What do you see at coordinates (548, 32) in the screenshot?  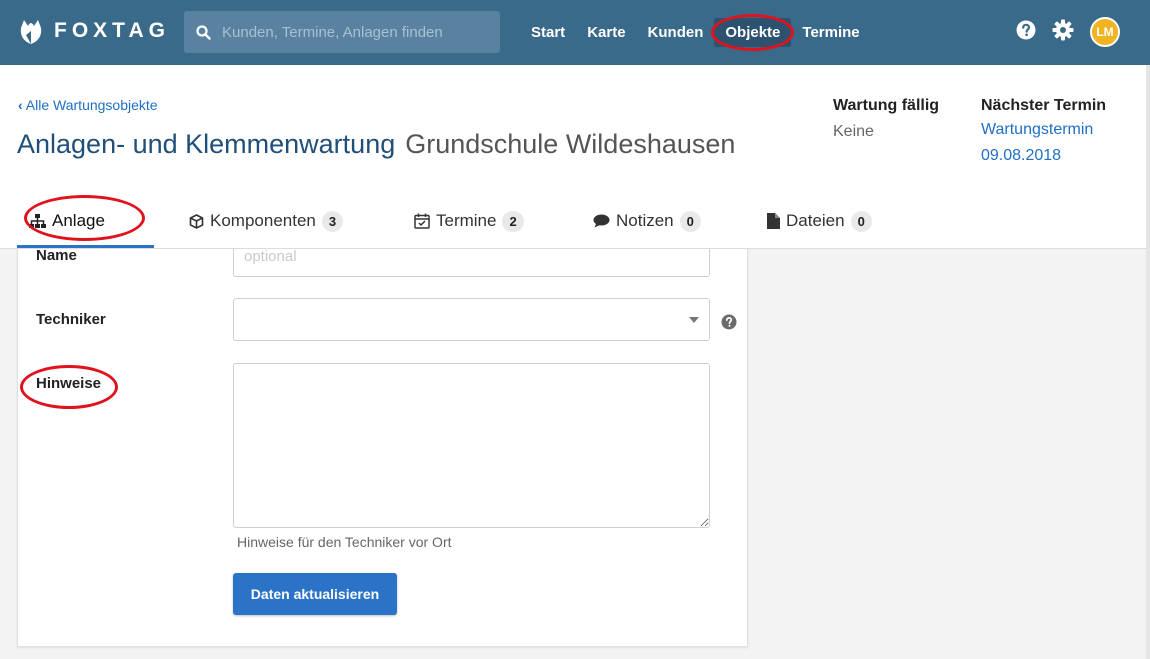 I see `nav-start: Start` at bounding box center [548, 32].